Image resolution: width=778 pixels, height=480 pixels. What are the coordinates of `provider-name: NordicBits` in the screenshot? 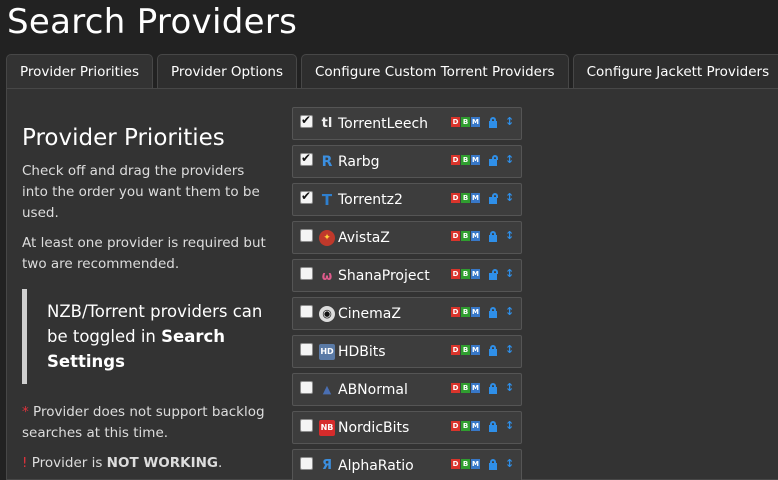 It's located at (374, 428).